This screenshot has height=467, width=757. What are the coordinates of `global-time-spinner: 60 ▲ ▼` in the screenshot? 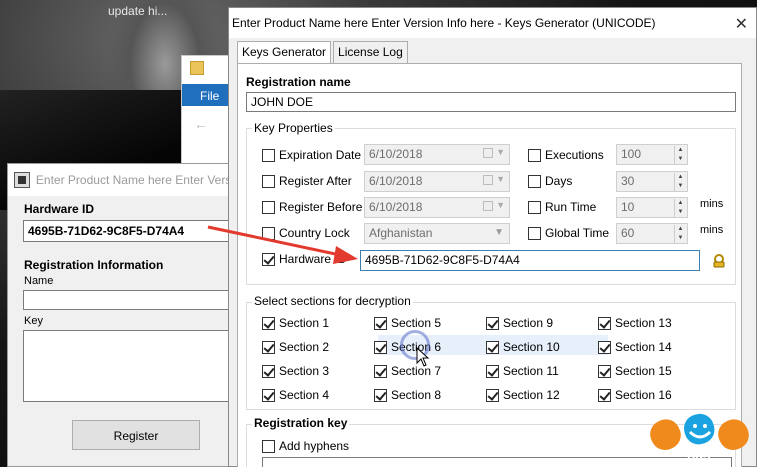 It's located at (652, 233).